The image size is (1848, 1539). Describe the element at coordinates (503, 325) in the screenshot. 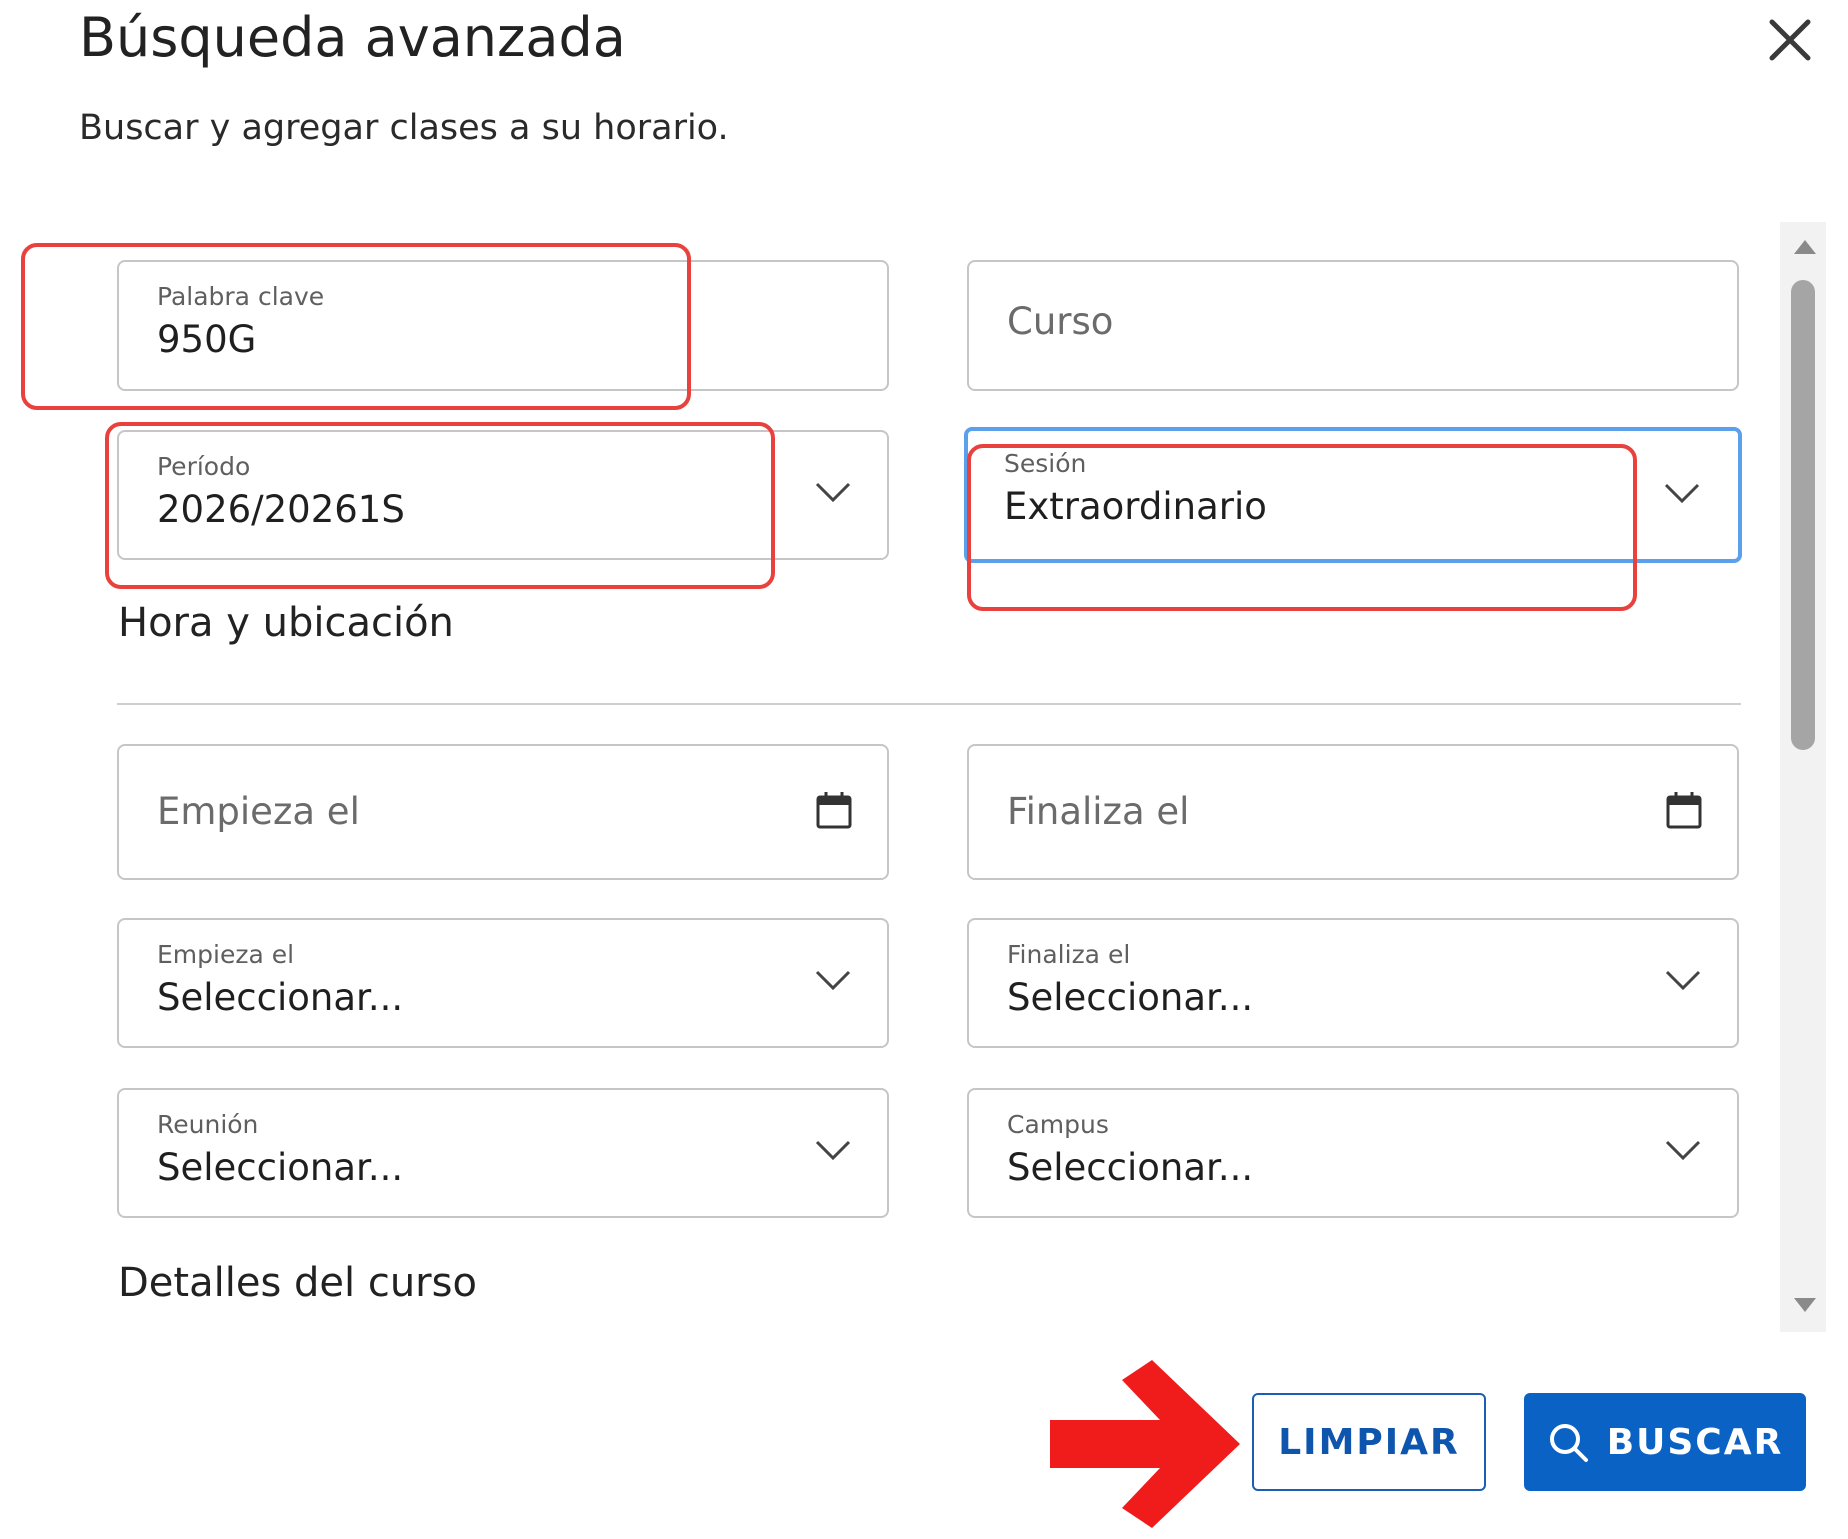

I see `keyword-input: Palabra clave 950G` at that location.